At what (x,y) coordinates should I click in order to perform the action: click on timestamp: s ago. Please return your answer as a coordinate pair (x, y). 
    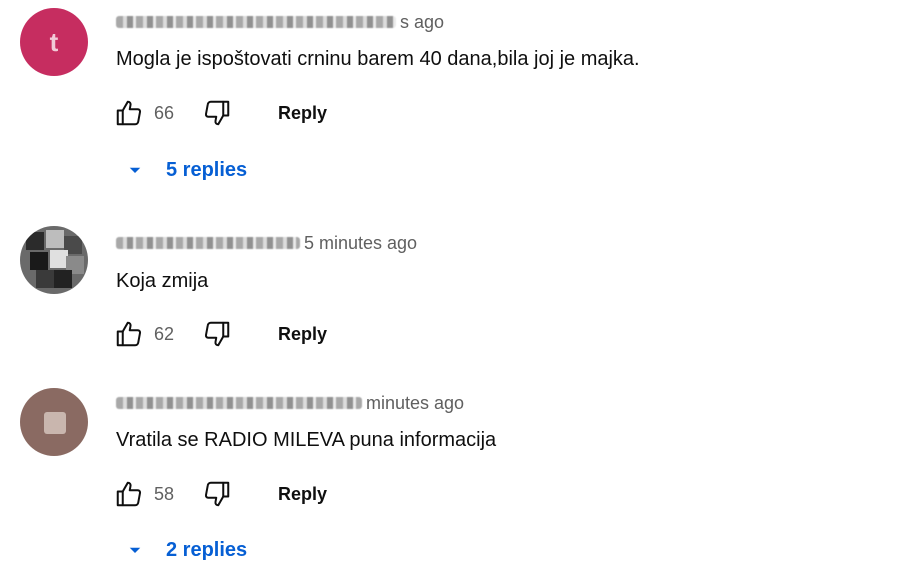
    Looking at the image, I should click on (422, 22).